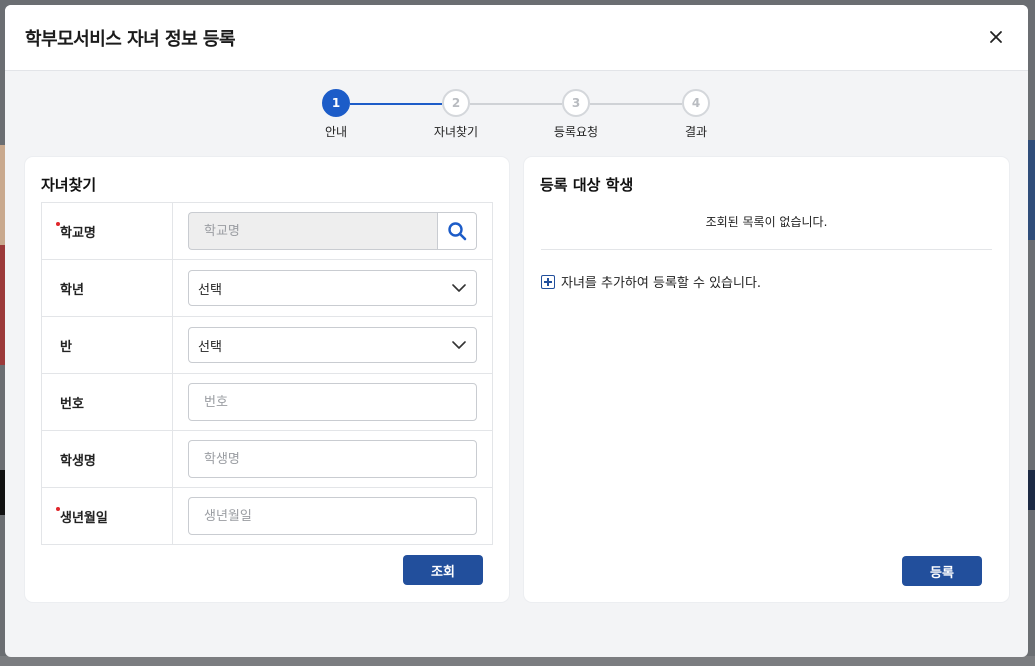 This screenshot has height=666, width=1035. Describe the element at coordinates (587, 185) in the screenshot. I see `registration-target-title: 등록 대상 학생` at that location.